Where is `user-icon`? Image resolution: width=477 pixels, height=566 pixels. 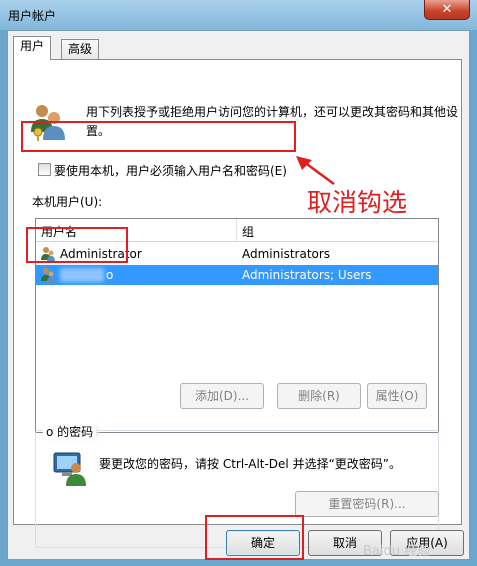
user-icon is located at coordinates (48, 275).